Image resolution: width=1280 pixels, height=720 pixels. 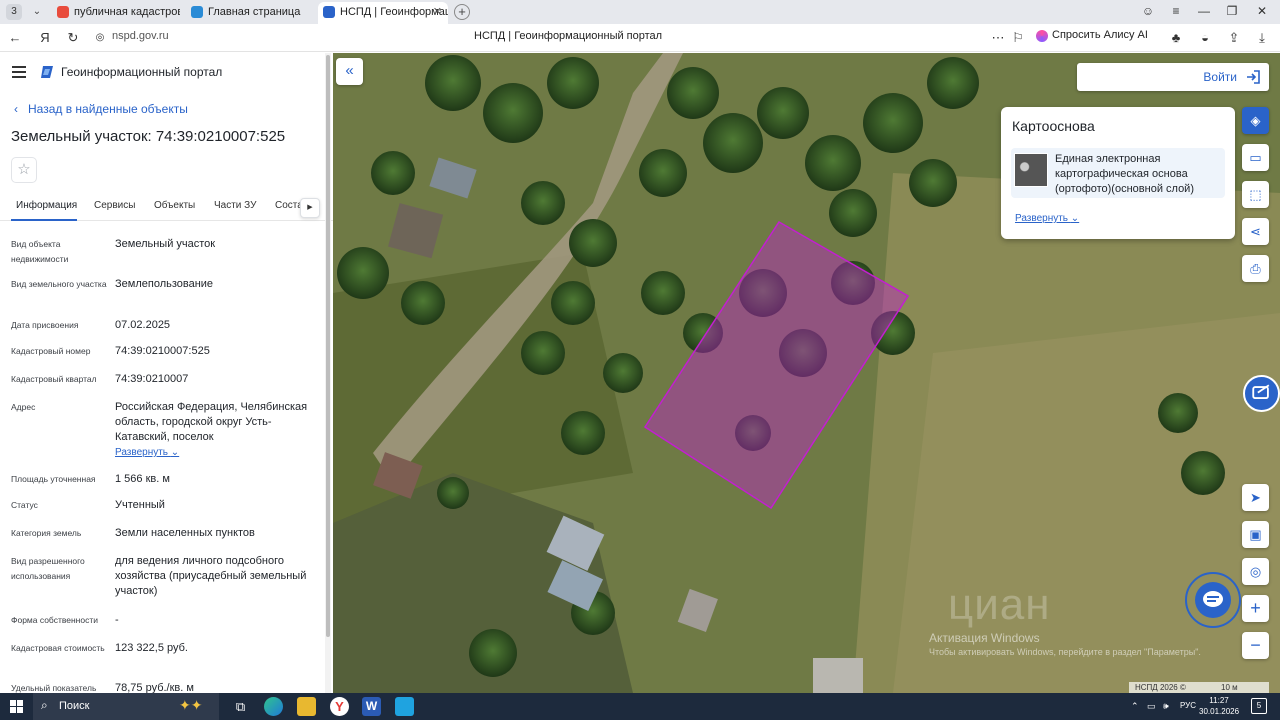 What do you see at coordinates (114, 205) in the screenshot?
I see `tab-services: Сервисы` at bounding box center [114, 205].